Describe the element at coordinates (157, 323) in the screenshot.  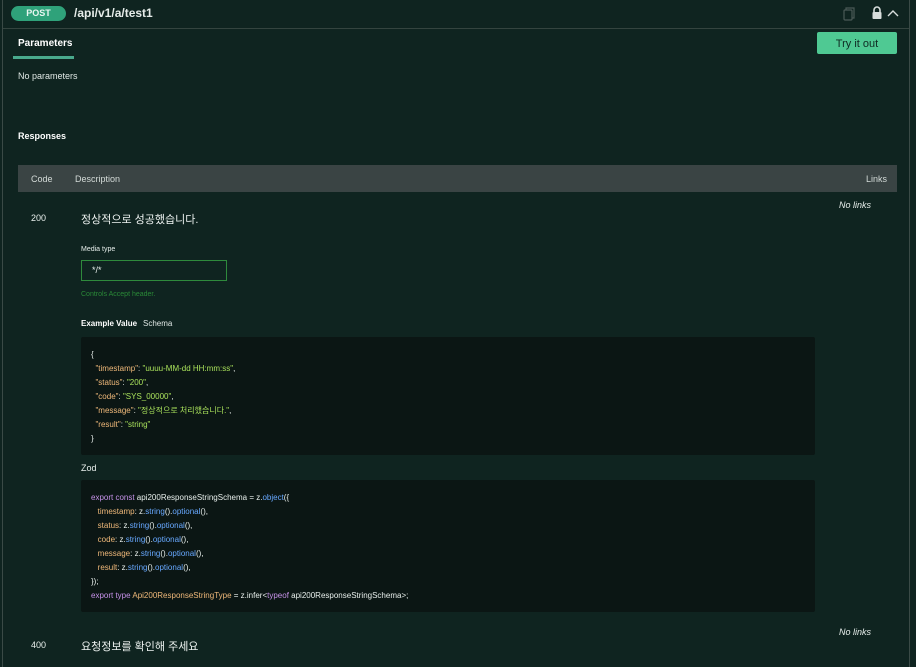
I see `tab-schema: Schema` at that location.